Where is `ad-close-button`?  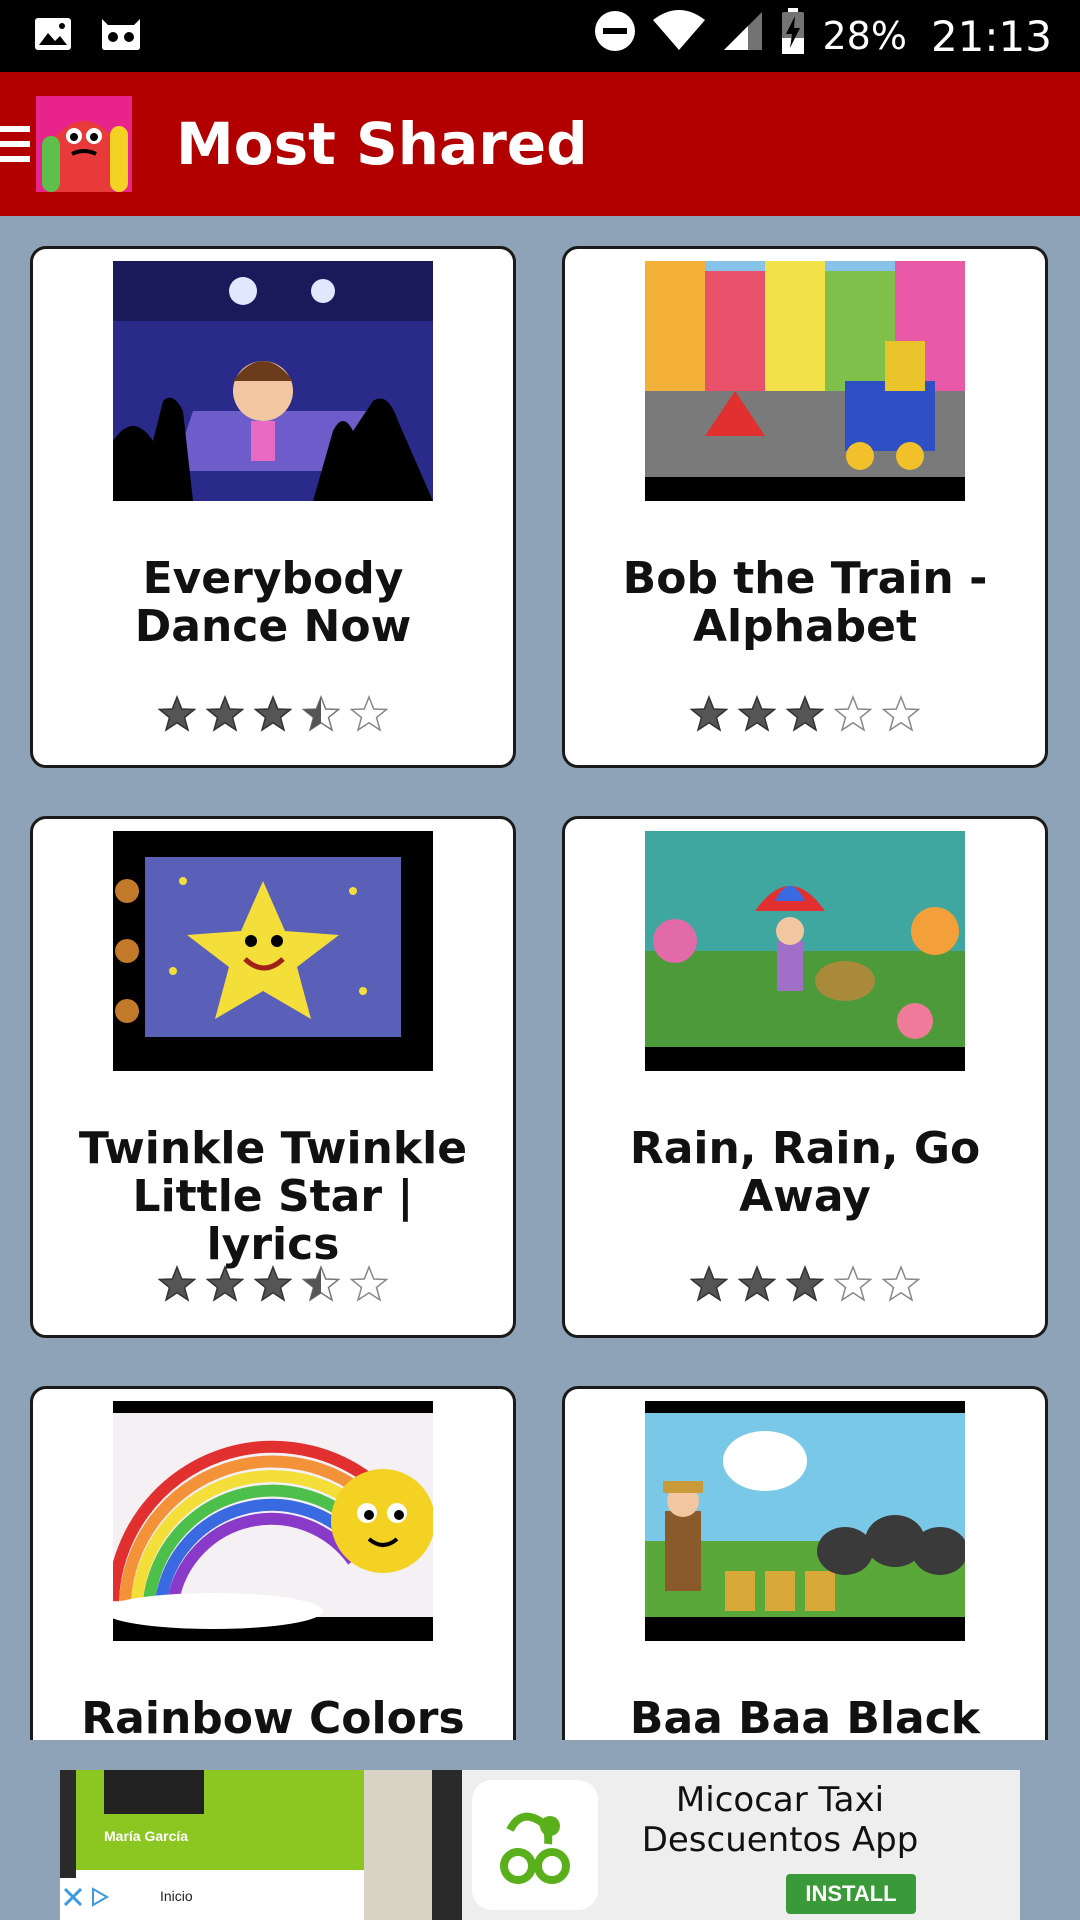 ad-close-button is located at coordinates (86, 1899).